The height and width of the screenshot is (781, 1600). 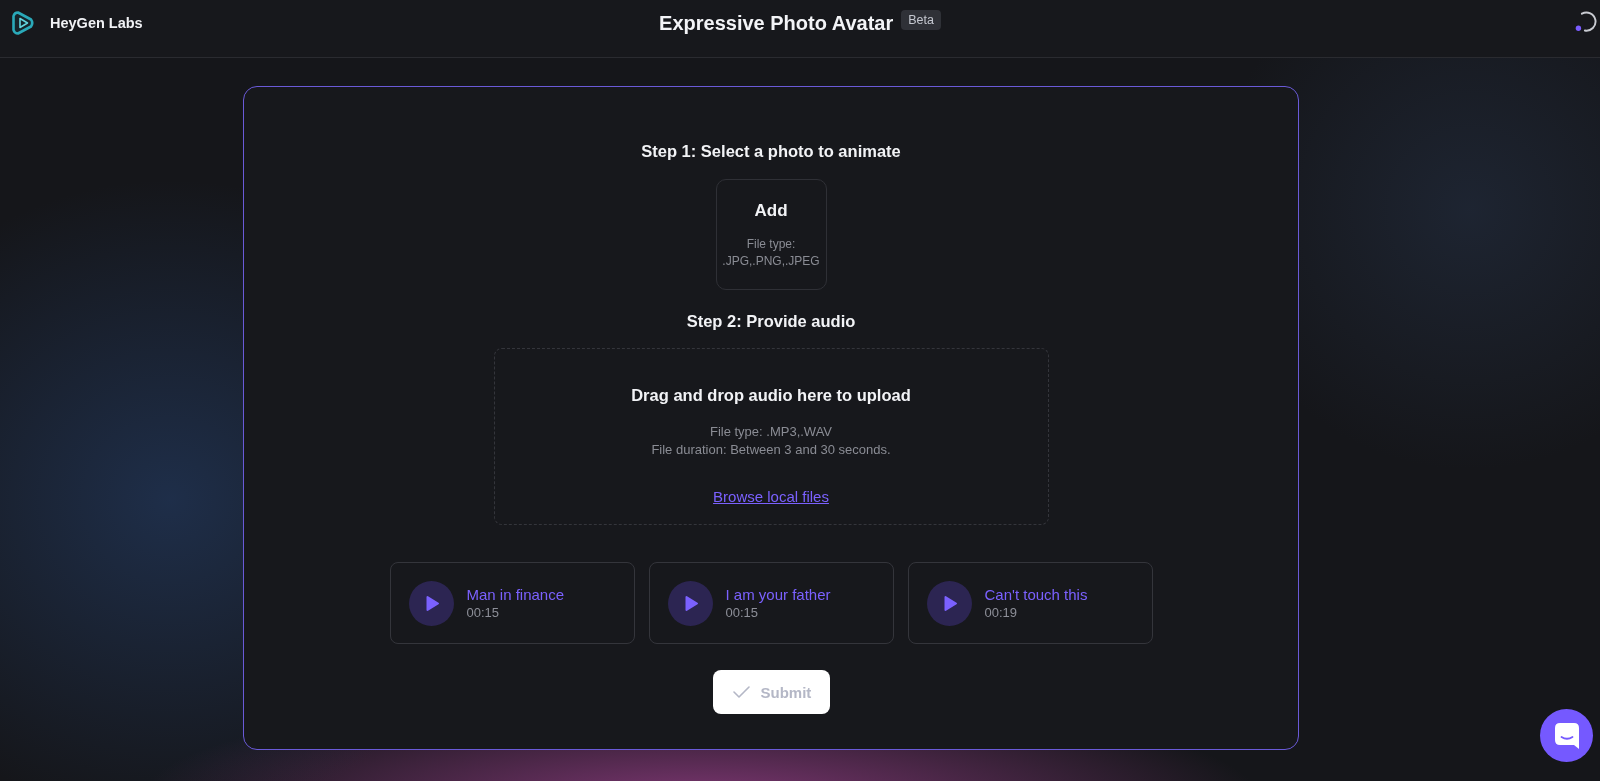 What do you see at coordinates (771, 450) in the screenshot?
I see `file-duration-hint: File duration: Between 3 and 30 seconds.` at bounding box center [771, 450].